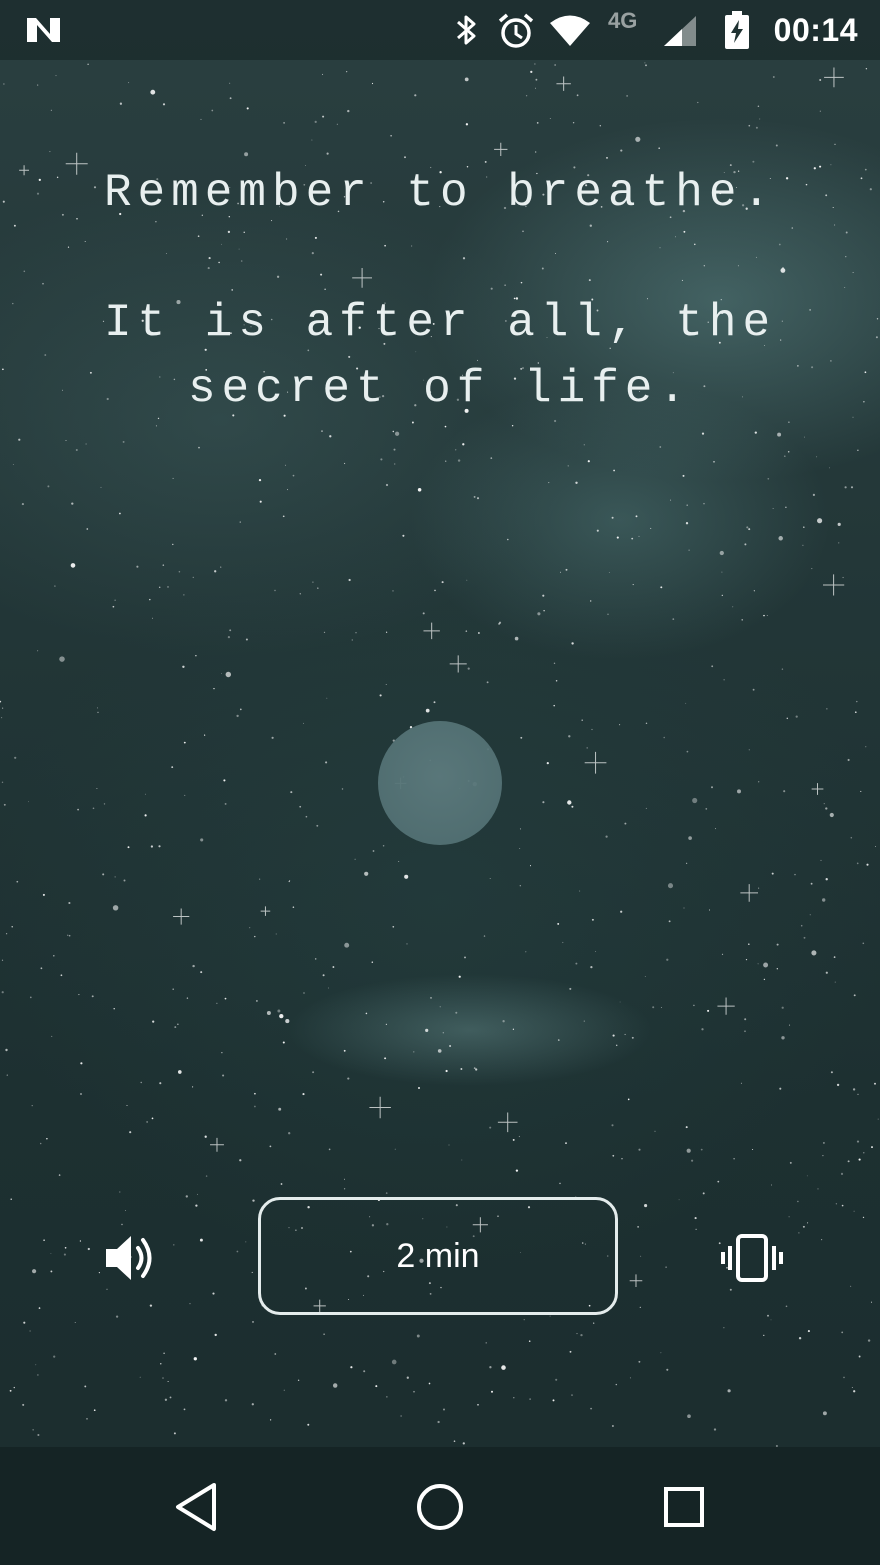  I want to click on quote-line-secret: secret of life., so click(440, 389).